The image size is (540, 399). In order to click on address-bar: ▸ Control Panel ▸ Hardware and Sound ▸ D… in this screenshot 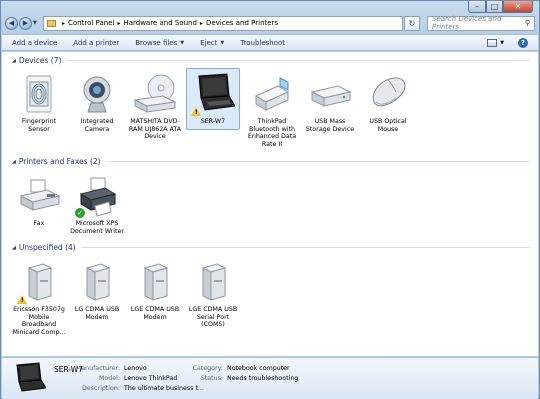, I will do `click(223, 23)`.